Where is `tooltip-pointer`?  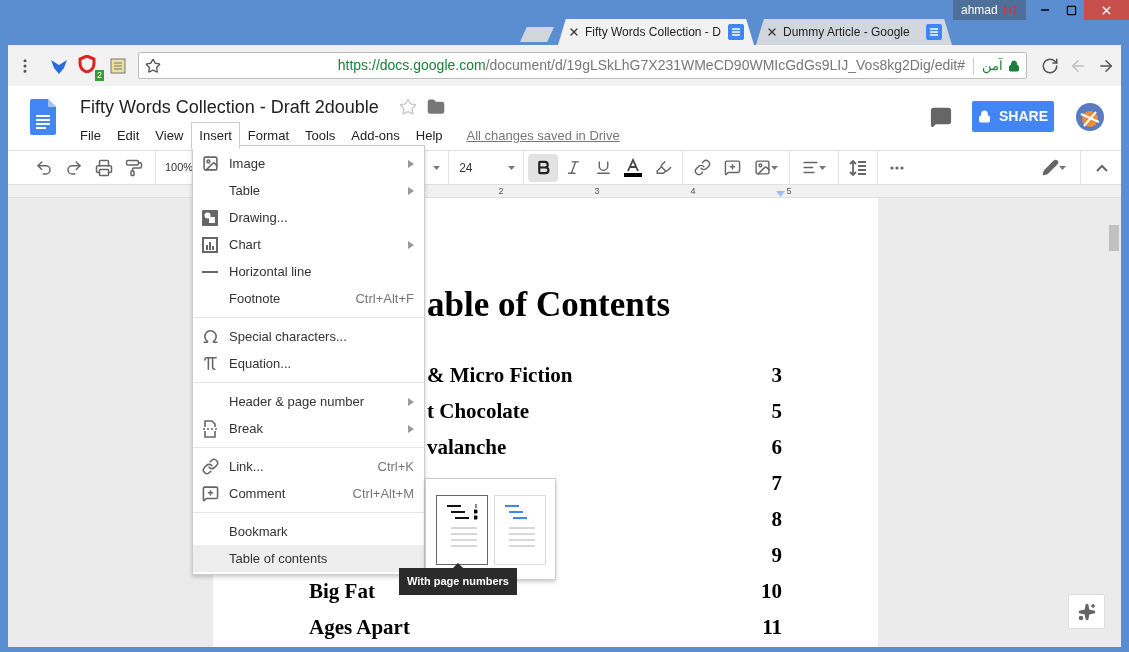 tooltip-pointer is located at coordinates (458, 565).